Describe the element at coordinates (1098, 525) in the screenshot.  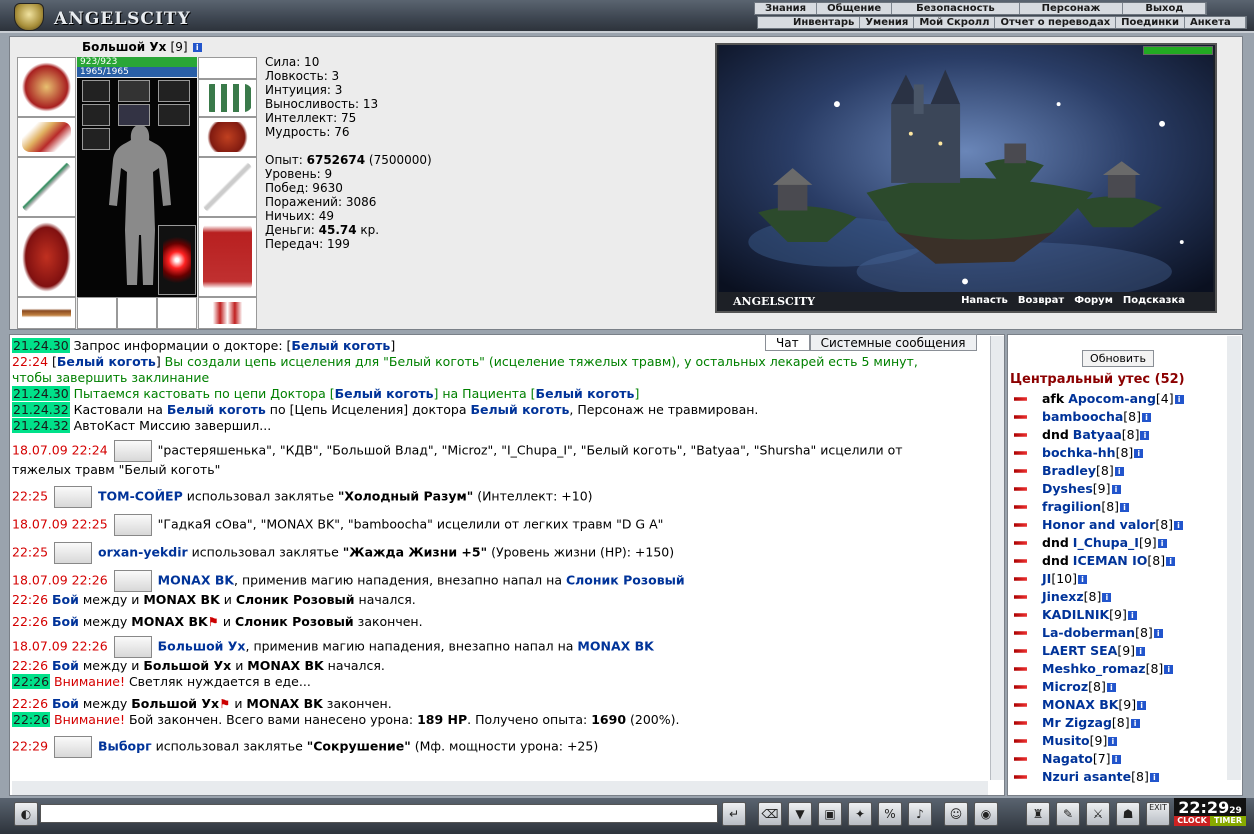
I see `user-name: Honor and valor` at that location.